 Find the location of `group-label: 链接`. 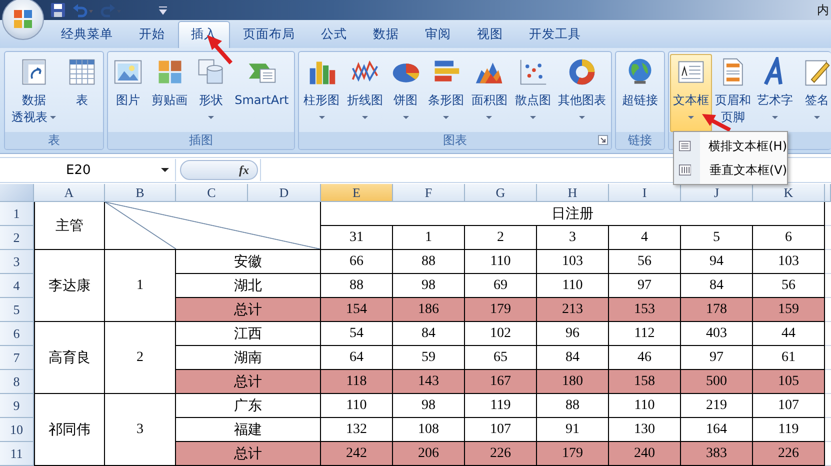

group-label: 链接 is located at coordinates (640, 140).